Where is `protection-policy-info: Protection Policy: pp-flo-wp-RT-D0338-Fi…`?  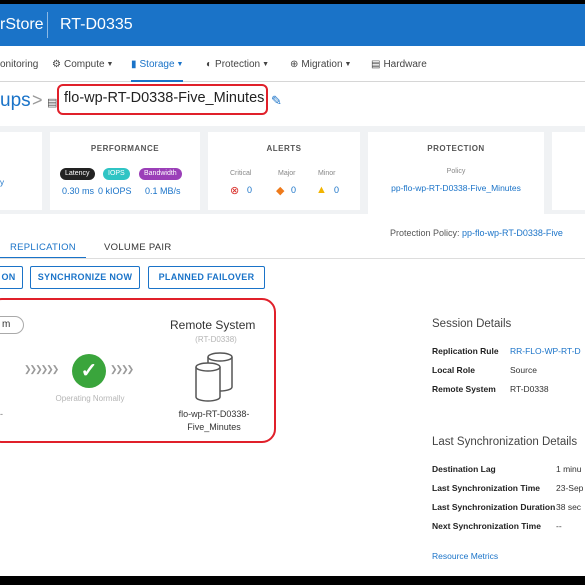
protection-policy-info: Protection Policy: pp-flo-wp-RT-D0338-Fi… is located at coordinates (476, 233).